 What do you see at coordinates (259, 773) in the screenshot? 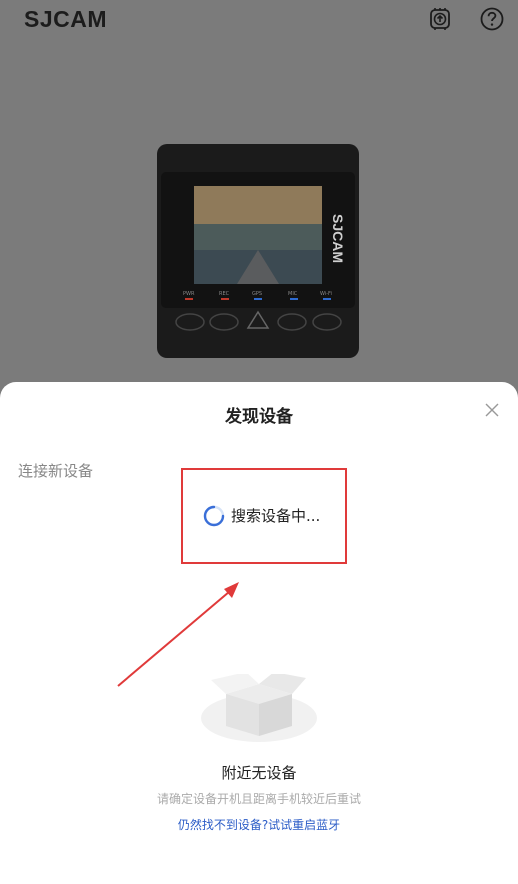
I see `empty-state-title: 附近无设备` at bounding box center [259, 773].